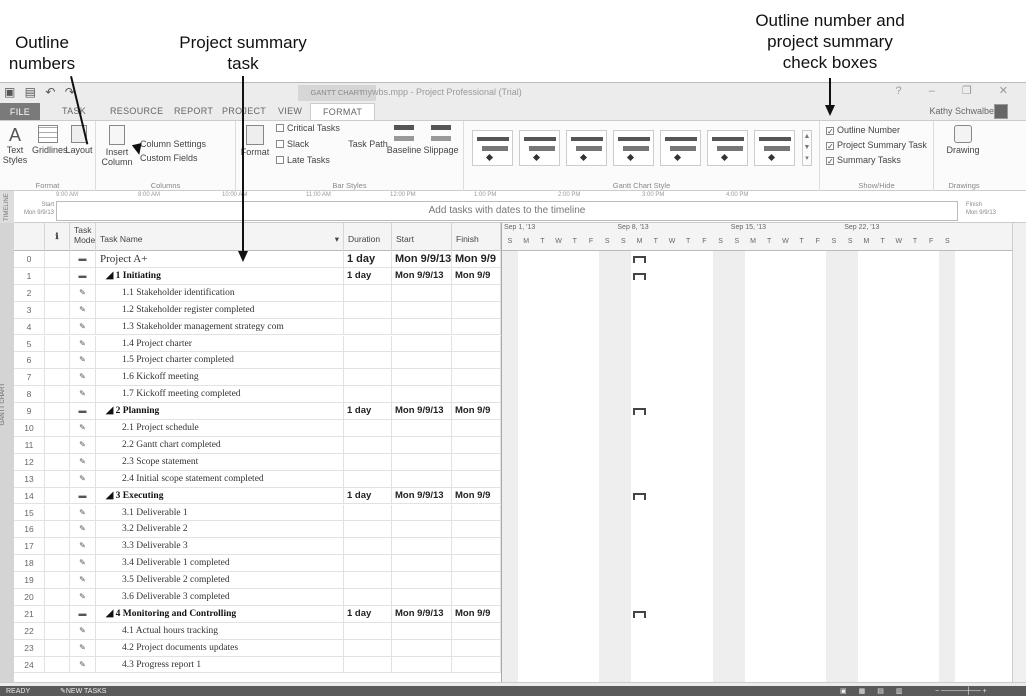 Image resolution: width=1026 pixels, height=696 pixels. What do you see at coordinates (257, 665) in the screenshot?
I see `table-row: ✎ 24 4.3 Progress report 1` at bounding box center [257, 665].